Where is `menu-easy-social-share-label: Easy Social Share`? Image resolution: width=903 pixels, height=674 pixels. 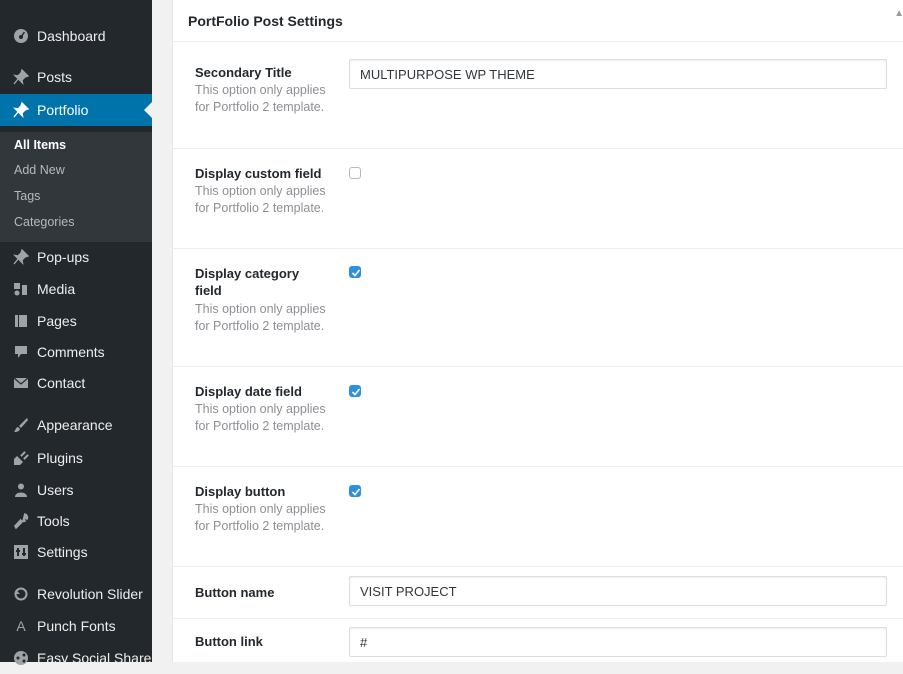 menu-easy-social-share-label: Easy Social Share is located at coordinates (94, 658).